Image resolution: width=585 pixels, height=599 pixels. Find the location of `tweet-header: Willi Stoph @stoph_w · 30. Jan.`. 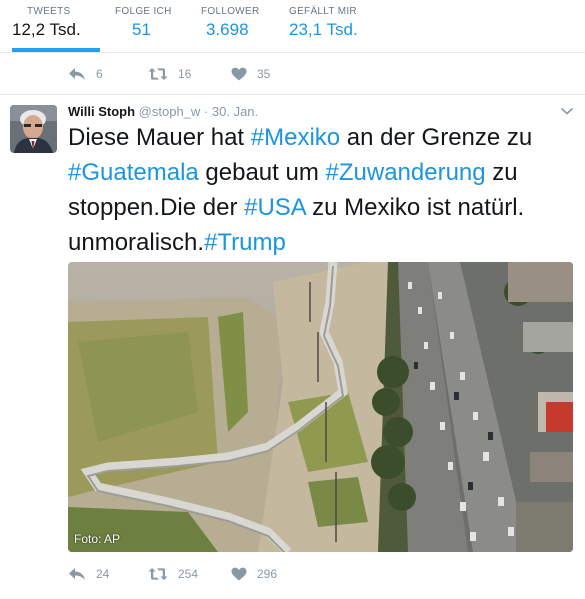

tweet-header: Willi Stoph @stoph_w · 30. Jan. is located at coordinates (163, 111).